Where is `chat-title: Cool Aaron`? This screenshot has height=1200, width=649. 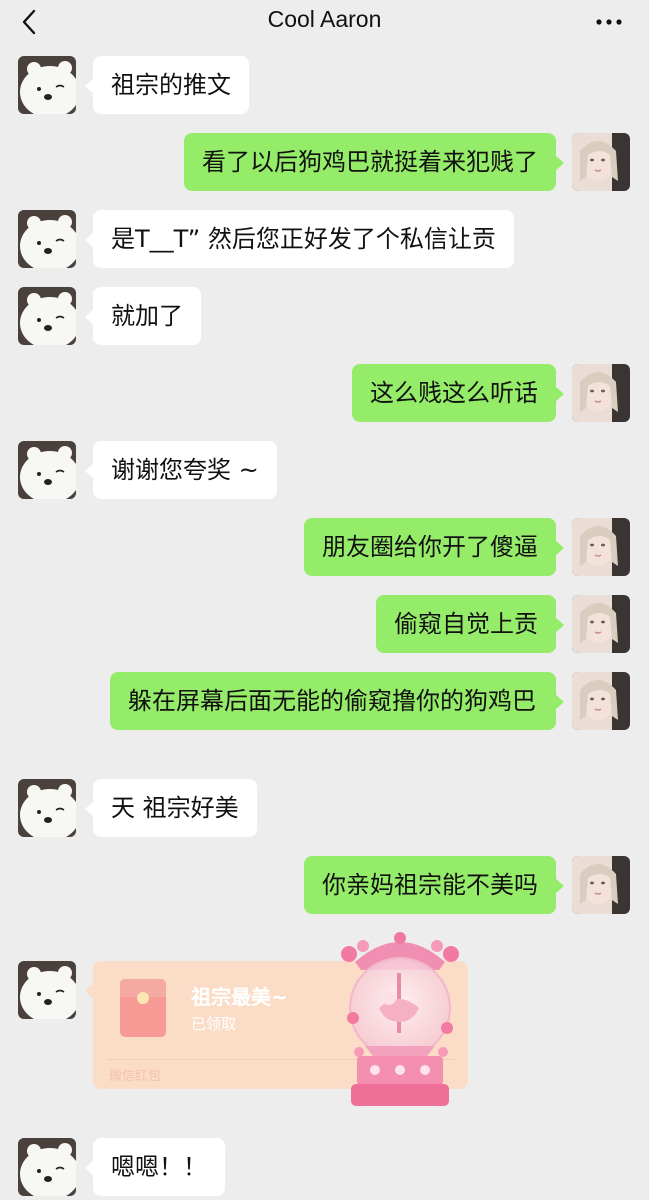
chat-title: Cool Aaron is located at coordinates (324, 19).